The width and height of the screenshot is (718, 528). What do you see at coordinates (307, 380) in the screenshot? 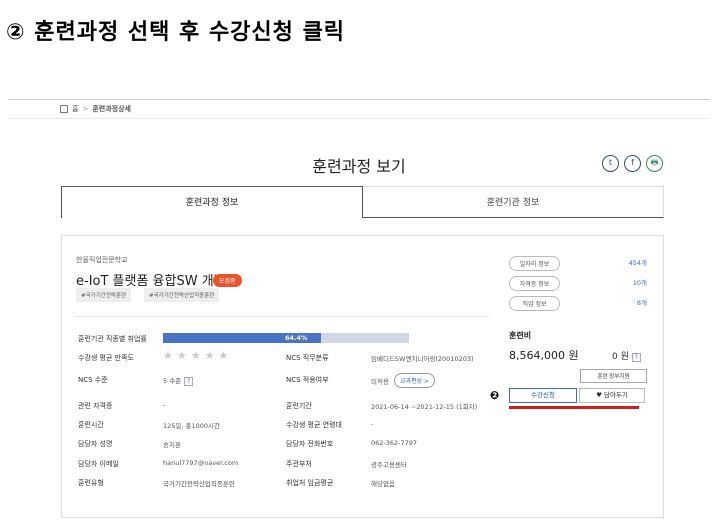
I see `ncs-applied-label: NCS 적용여부` at bounding box center [307, 380].